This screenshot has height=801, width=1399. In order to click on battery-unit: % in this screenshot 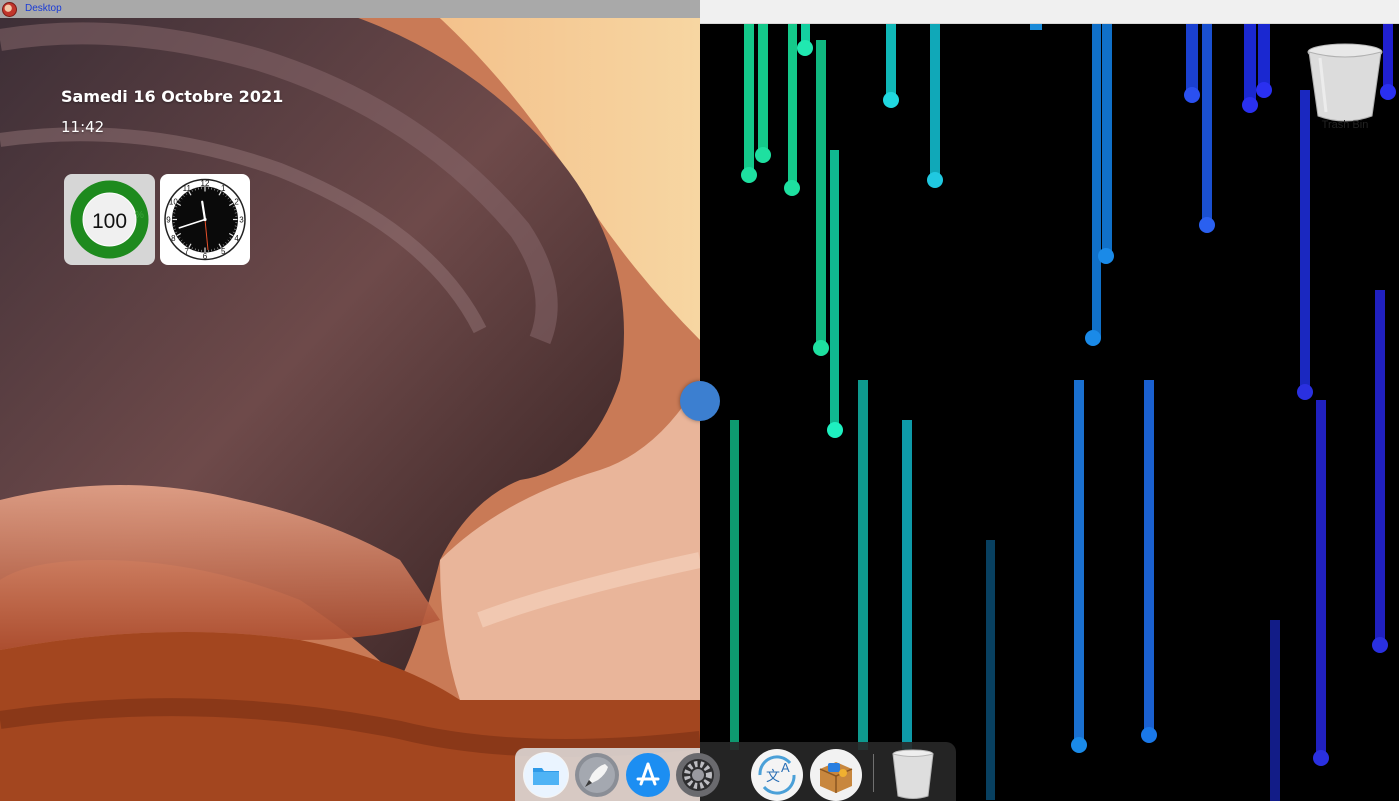, I will do `click(139, 215)`.